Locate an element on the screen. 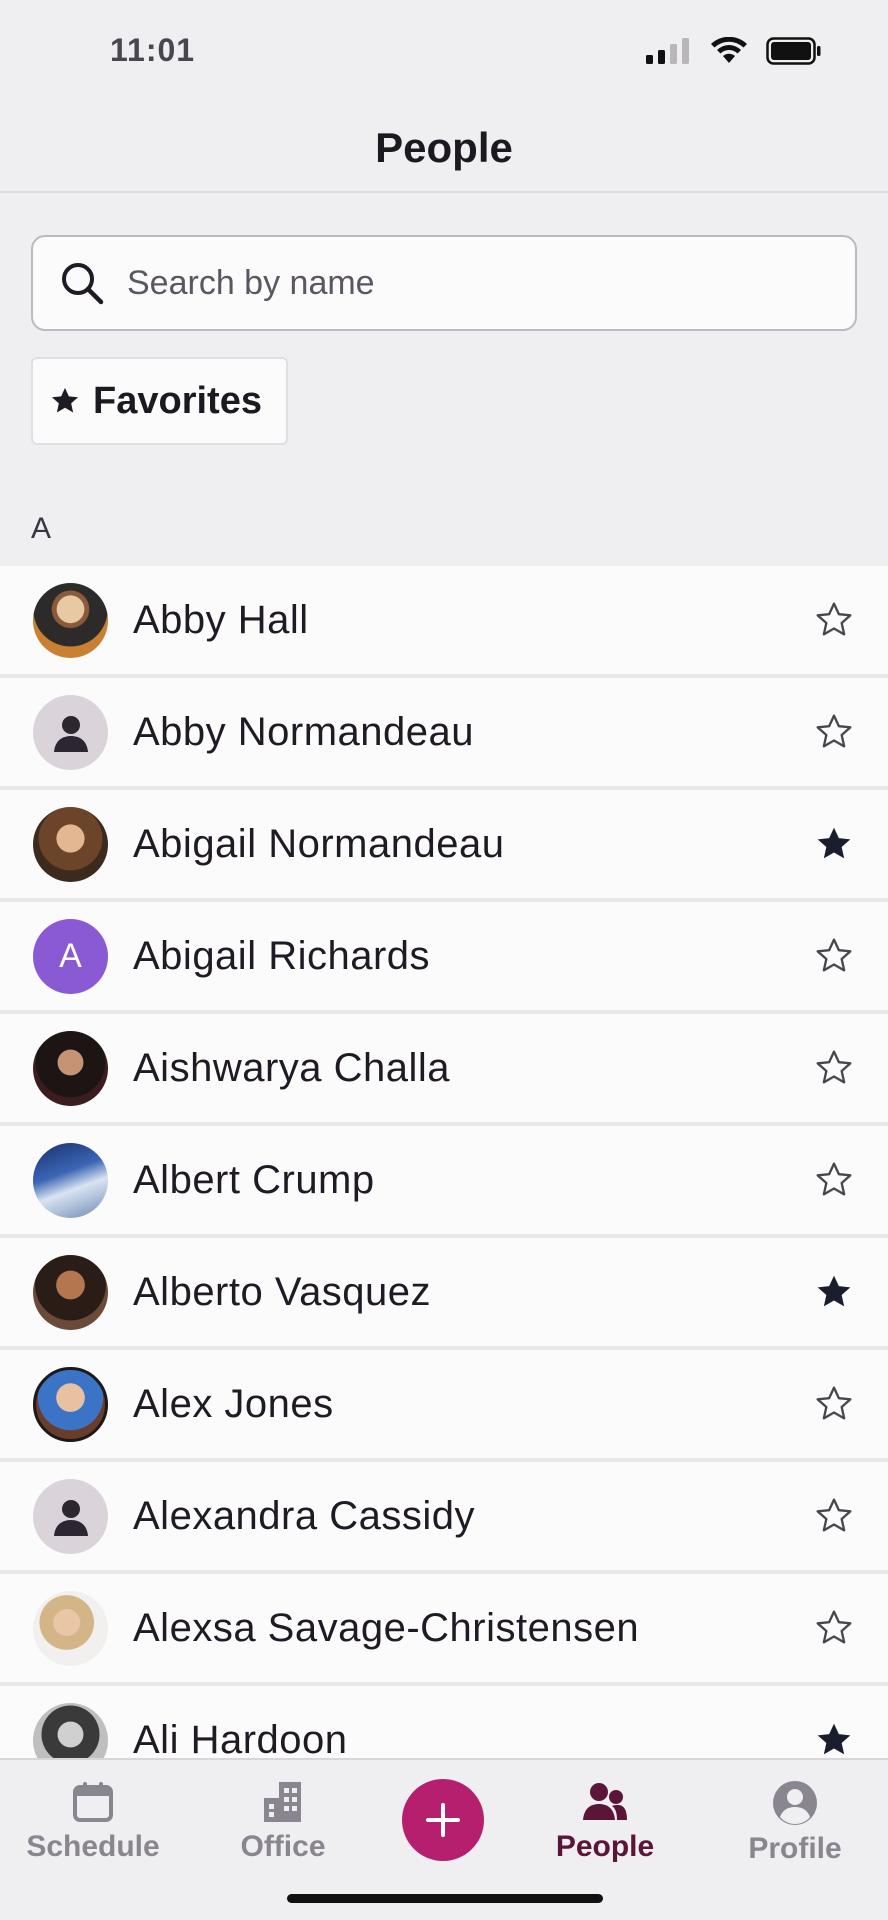 Image resolution: width=888 pixels, height=1920 pixels. avatar: A is located at coordinates (70, 956).